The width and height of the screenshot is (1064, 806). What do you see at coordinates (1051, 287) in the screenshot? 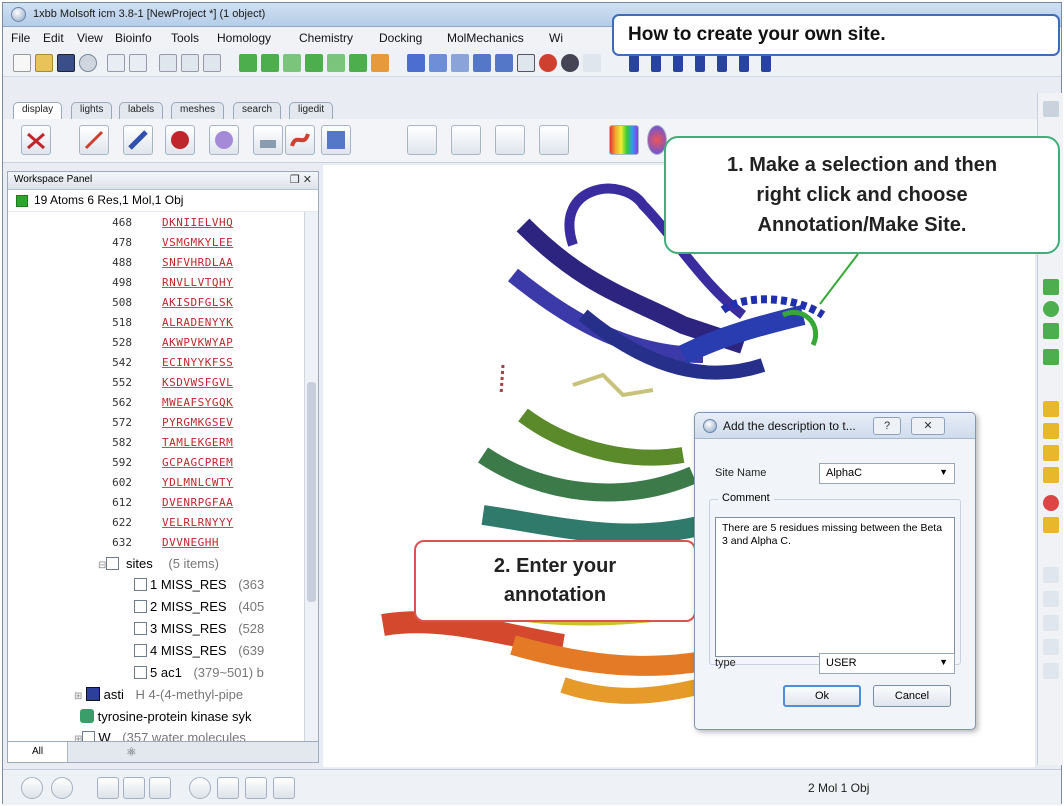
I see `select-icon` at bounding box center [1051, 287].